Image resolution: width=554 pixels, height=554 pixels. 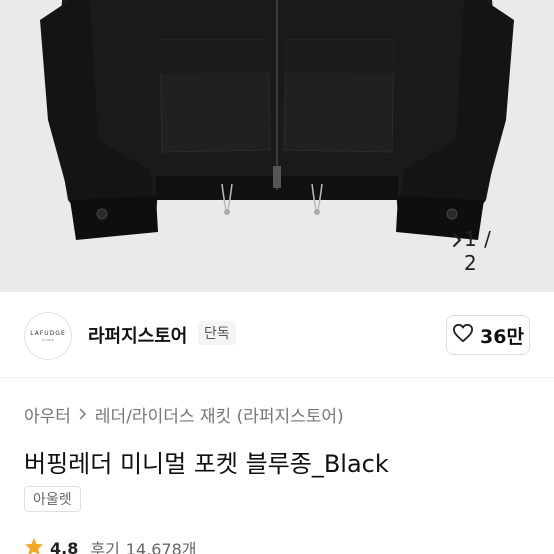 I want to click on rating-value: 4.8, so click(x=64, y=546).